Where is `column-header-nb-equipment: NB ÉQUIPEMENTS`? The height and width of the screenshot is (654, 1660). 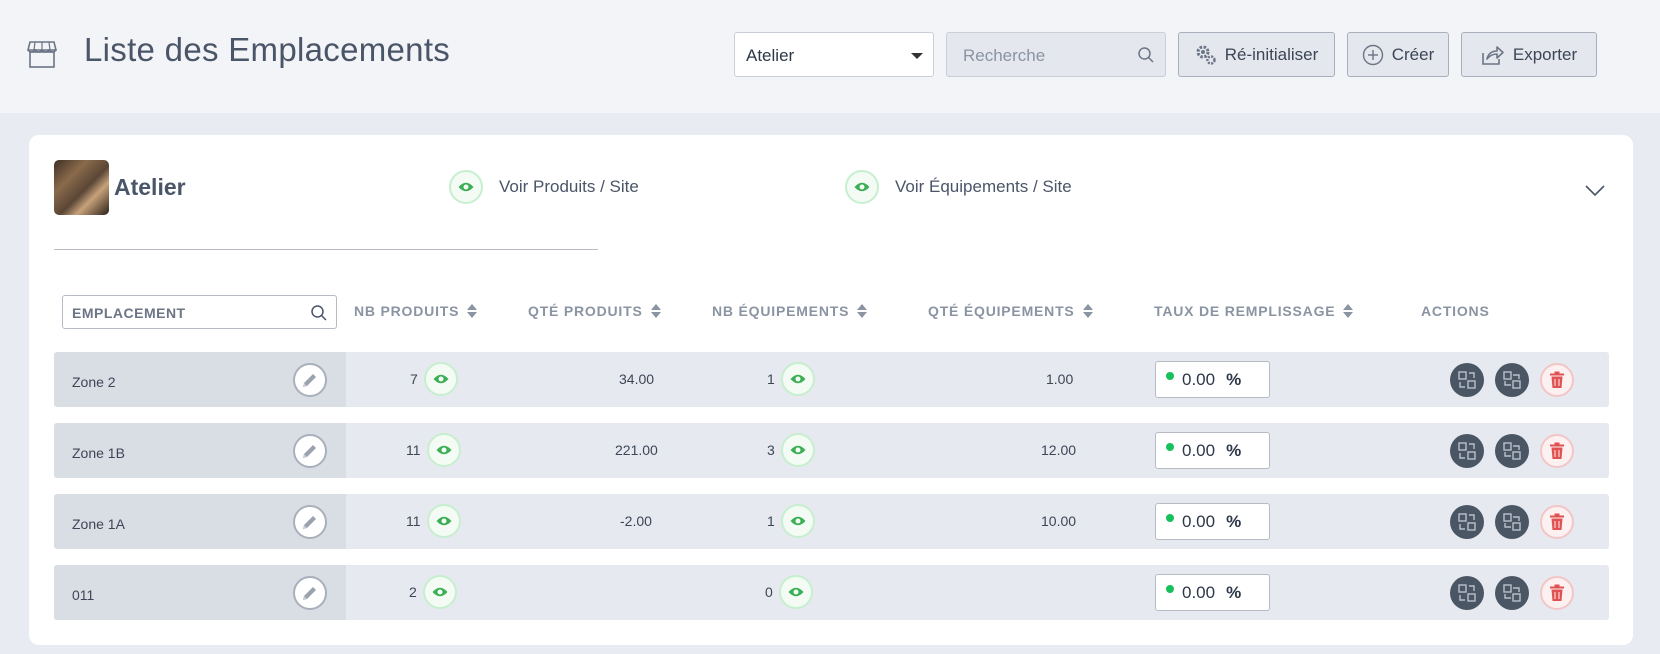 column-header-nb-equipment: NB ÉQUIPEMENTS is located at coordinates (790, 311).